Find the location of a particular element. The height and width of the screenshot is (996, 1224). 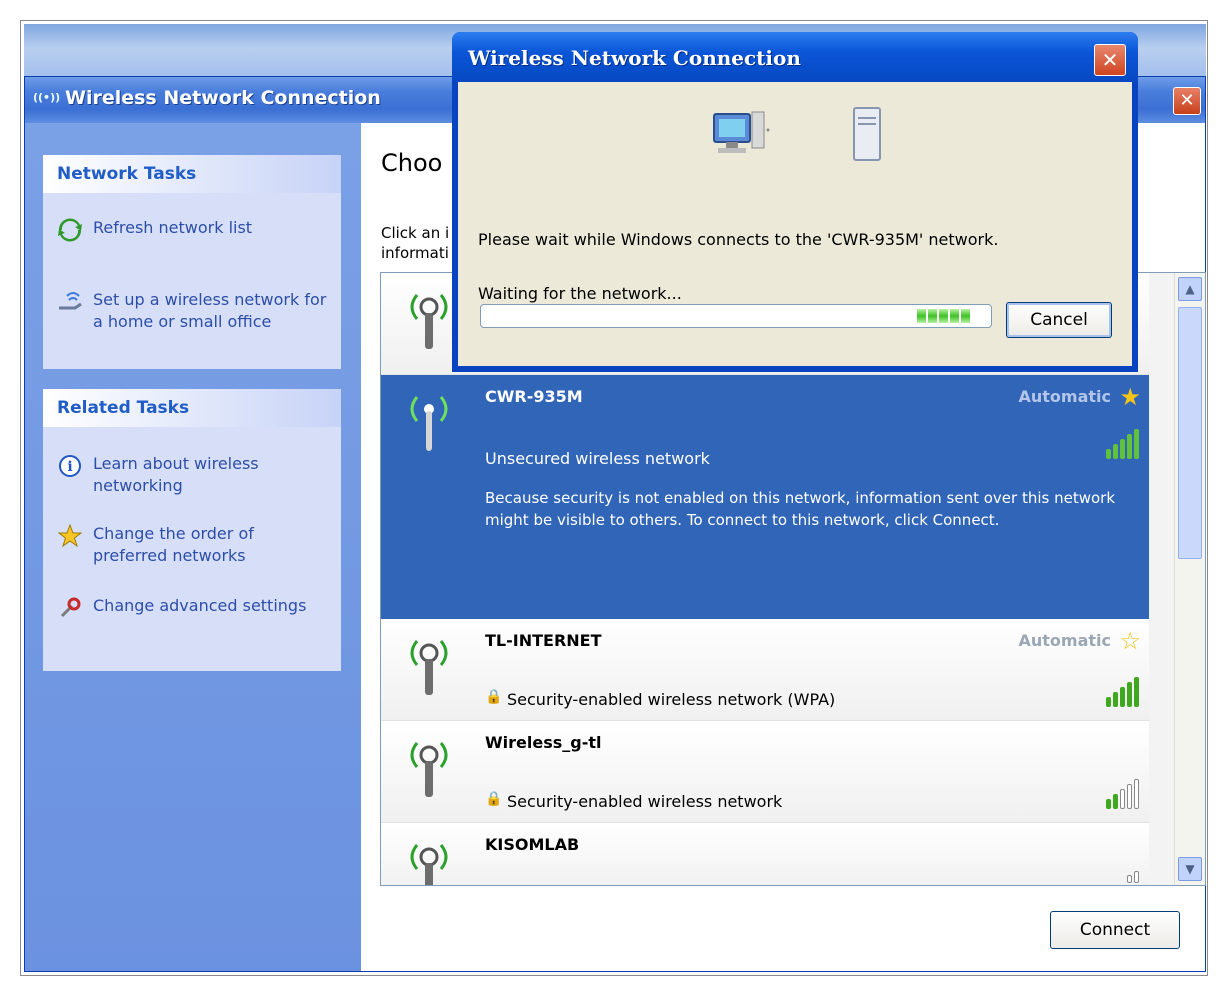

network-server-icon is located at coordinates (867, 134).